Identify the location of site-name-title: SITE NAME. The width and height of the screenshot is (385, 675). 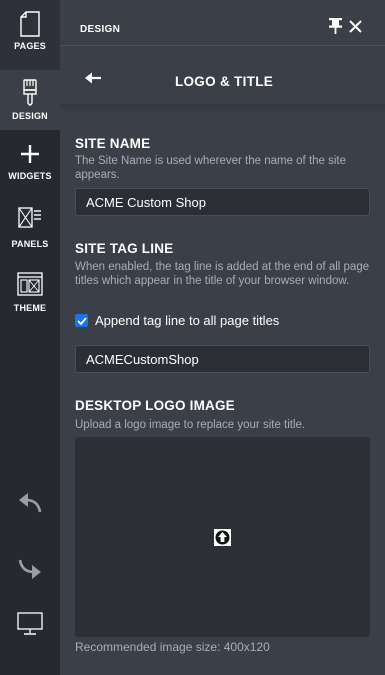
(113, 143).